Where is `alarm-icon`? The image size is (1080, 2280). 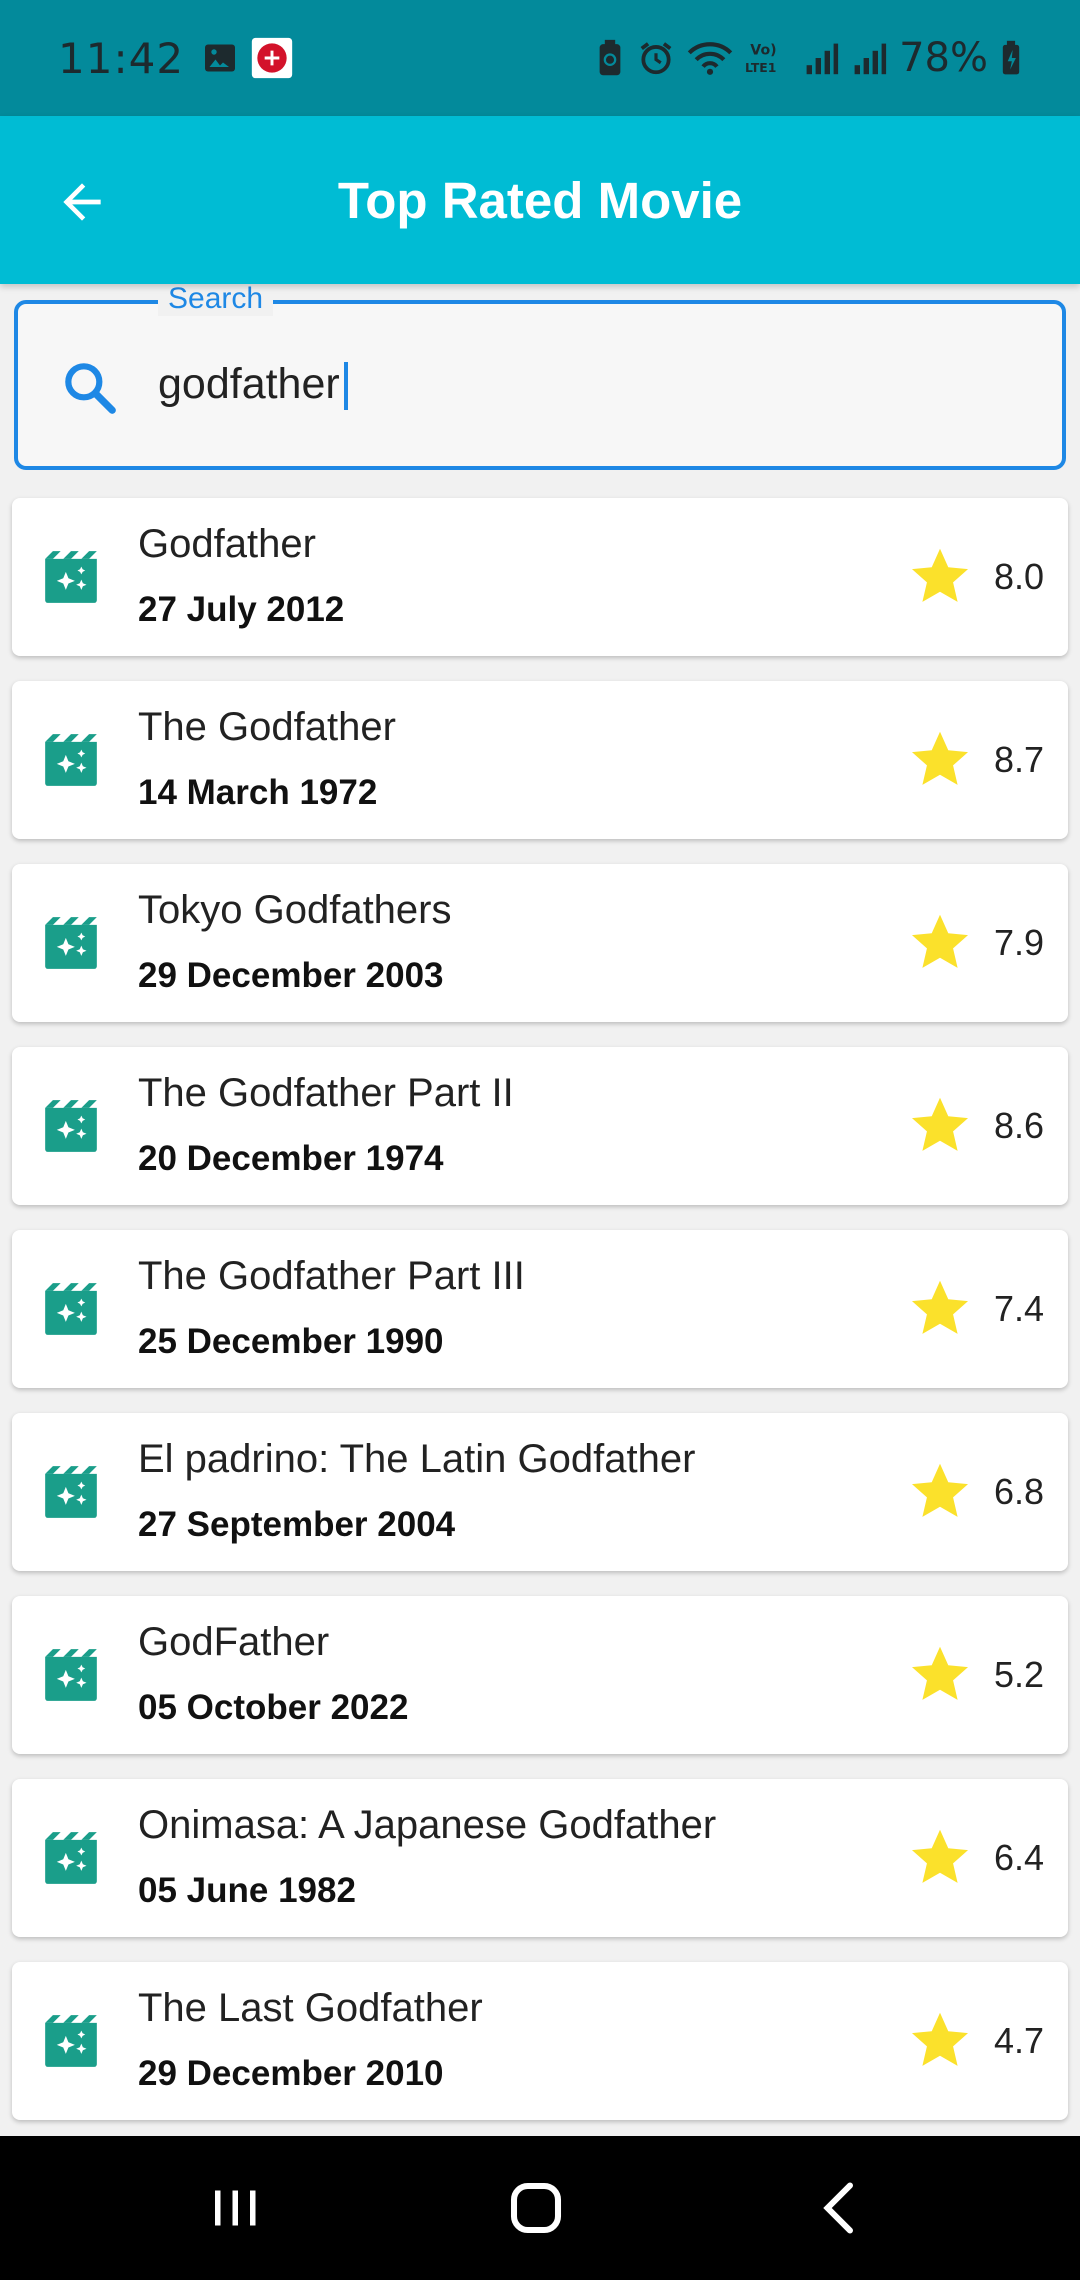
alarm-icon is located at coordinates (656, 58).